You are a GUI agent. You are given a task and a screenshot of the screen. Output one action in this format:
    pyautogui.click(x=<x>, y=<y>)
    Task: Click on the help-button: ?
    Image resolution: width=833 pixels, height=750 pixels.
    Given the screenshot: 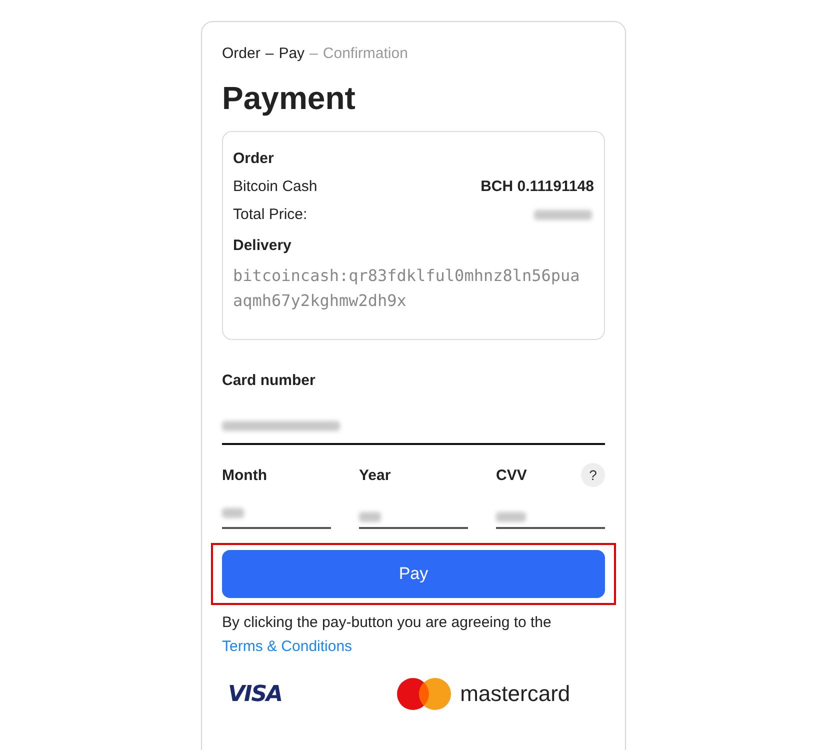 What is the action you would take?
    pyautogui.click(x=593, y=475)
    